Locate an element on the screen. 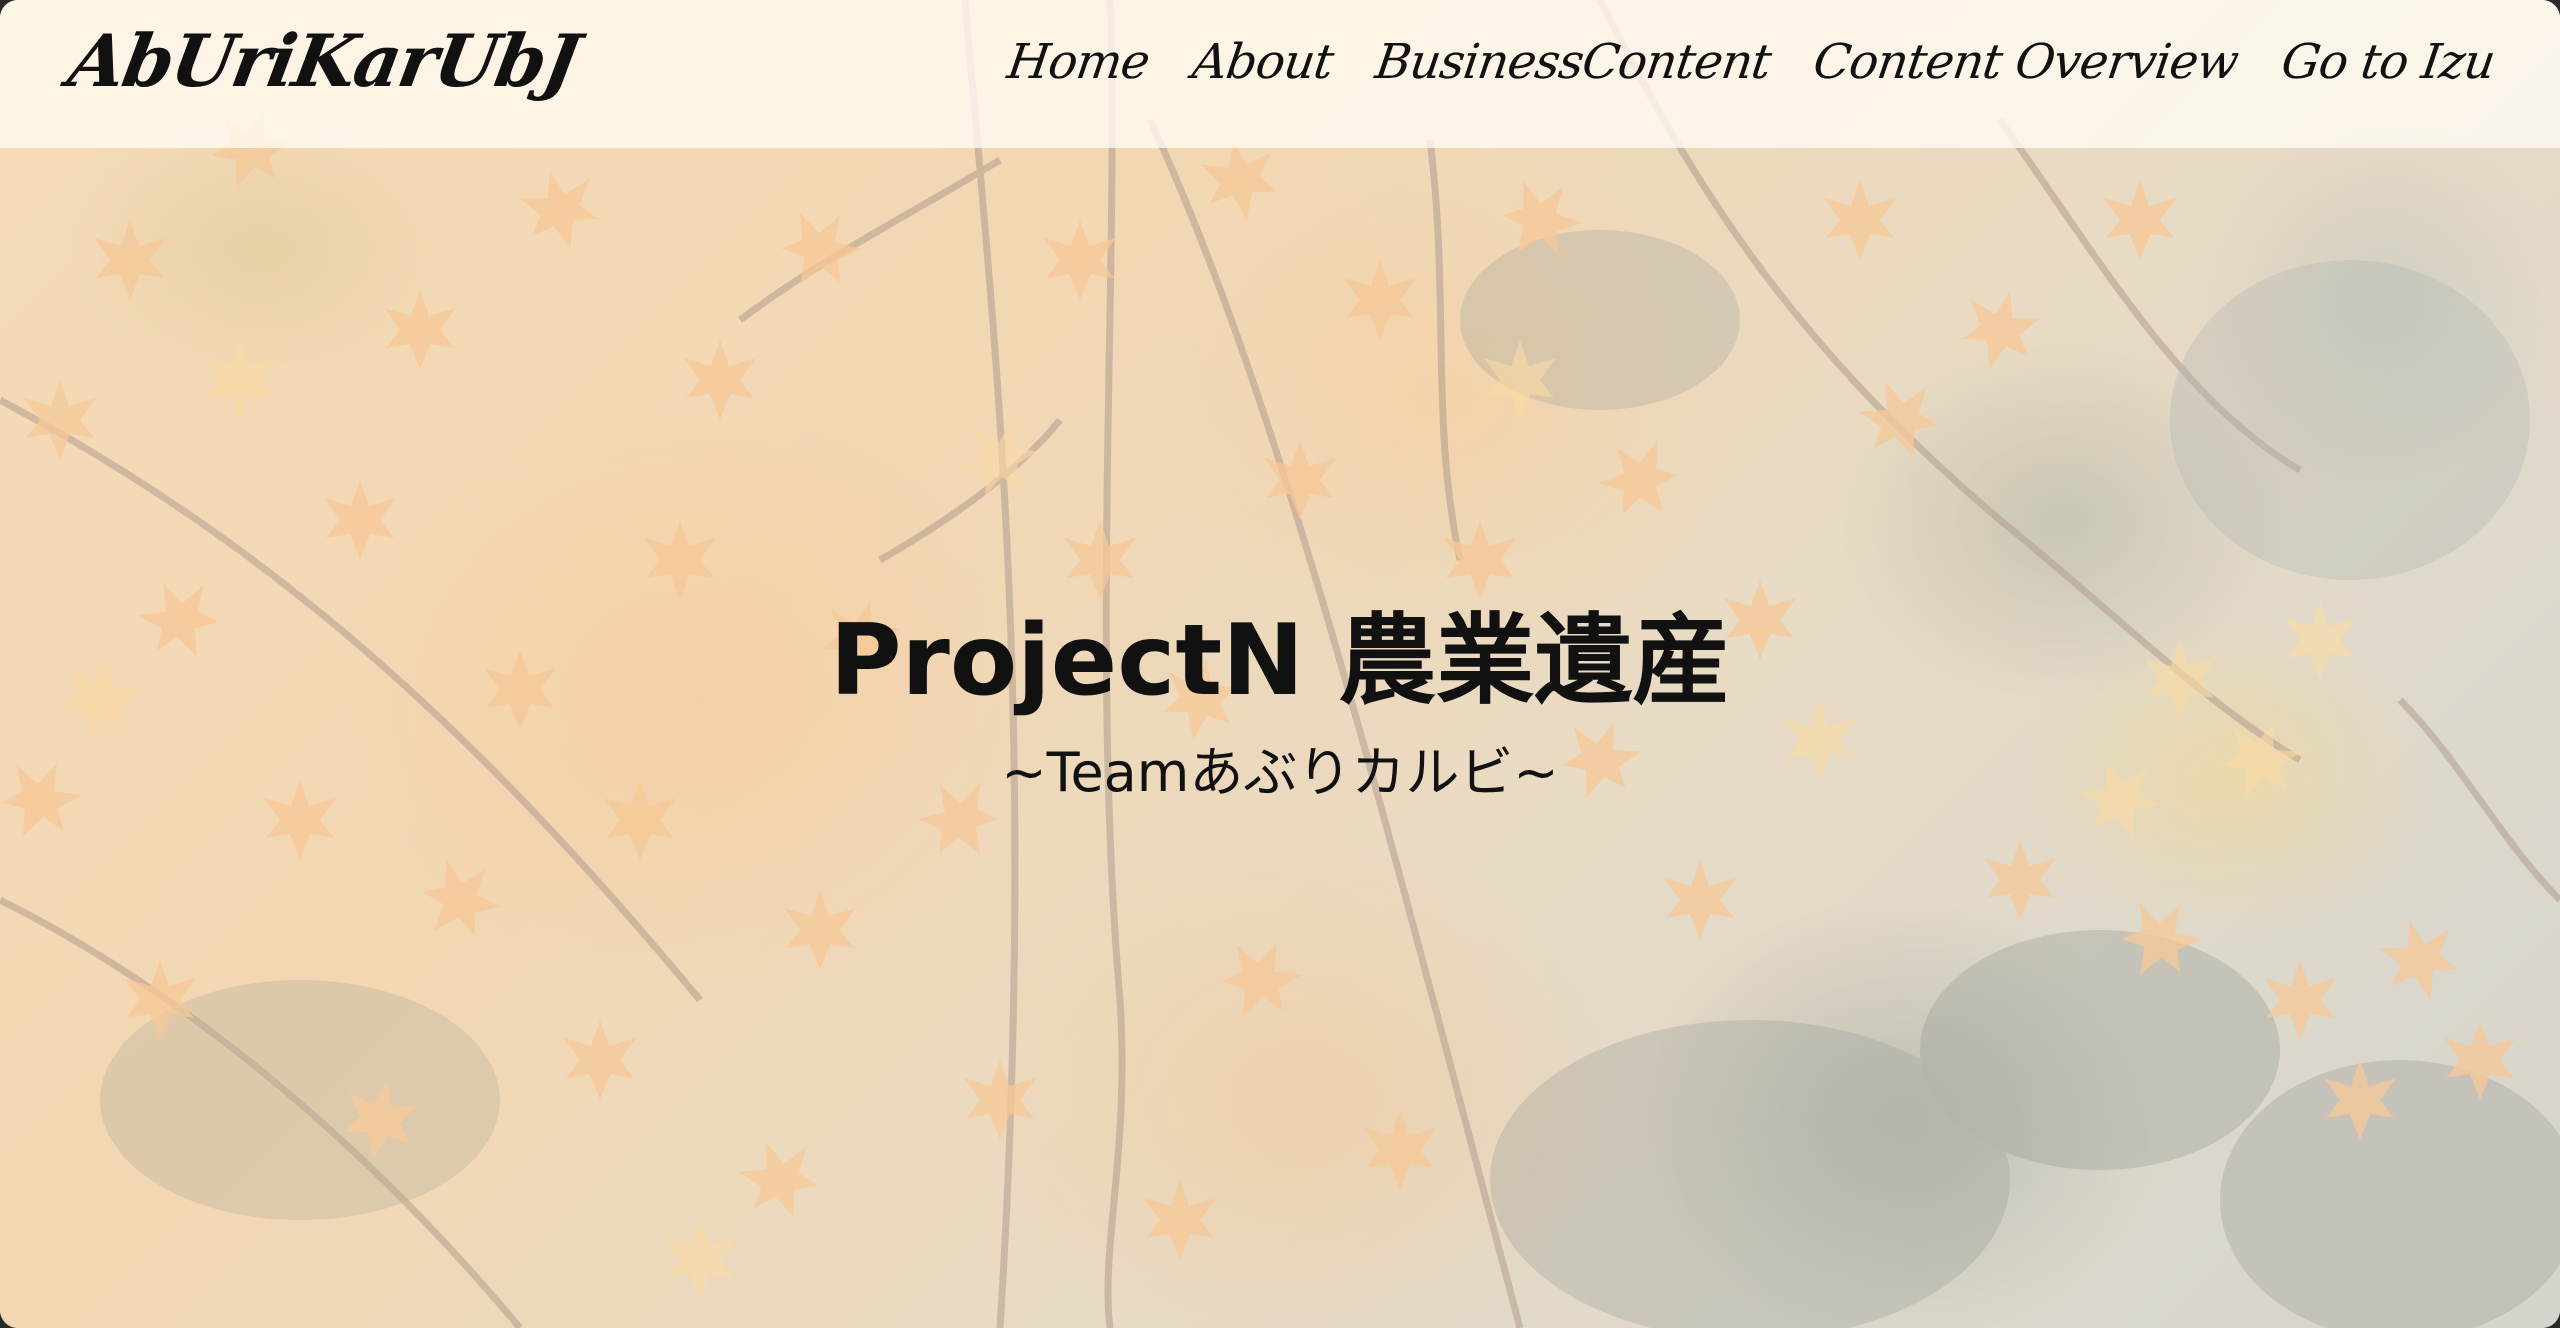 Image resolution: width=2560 pixels, height=1328 pixels. nav-link-business-content: BusinessContent is located at coordinates (1573, 62).